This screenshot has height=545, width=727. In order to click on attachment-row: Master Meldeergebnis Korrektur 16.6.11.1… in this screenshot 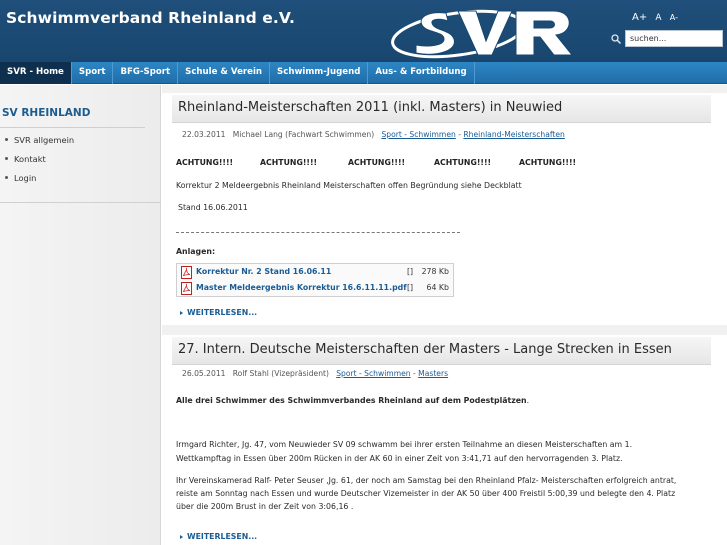, I will do `click(316, 288)`.